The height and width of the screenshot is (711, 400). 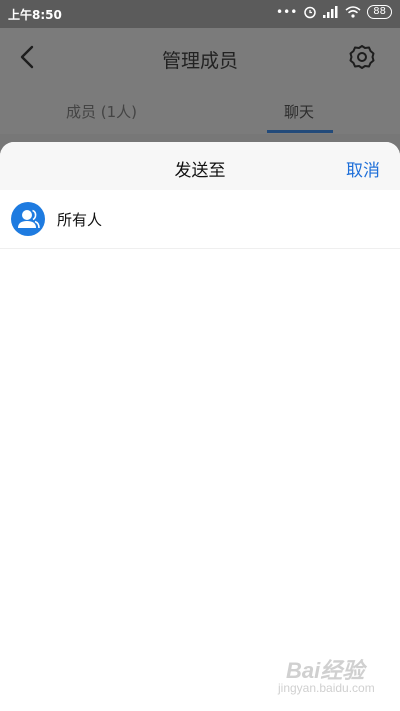 I want to click on tab-bar: 成员 (1人) 聊天, so click(x=200, y=111).